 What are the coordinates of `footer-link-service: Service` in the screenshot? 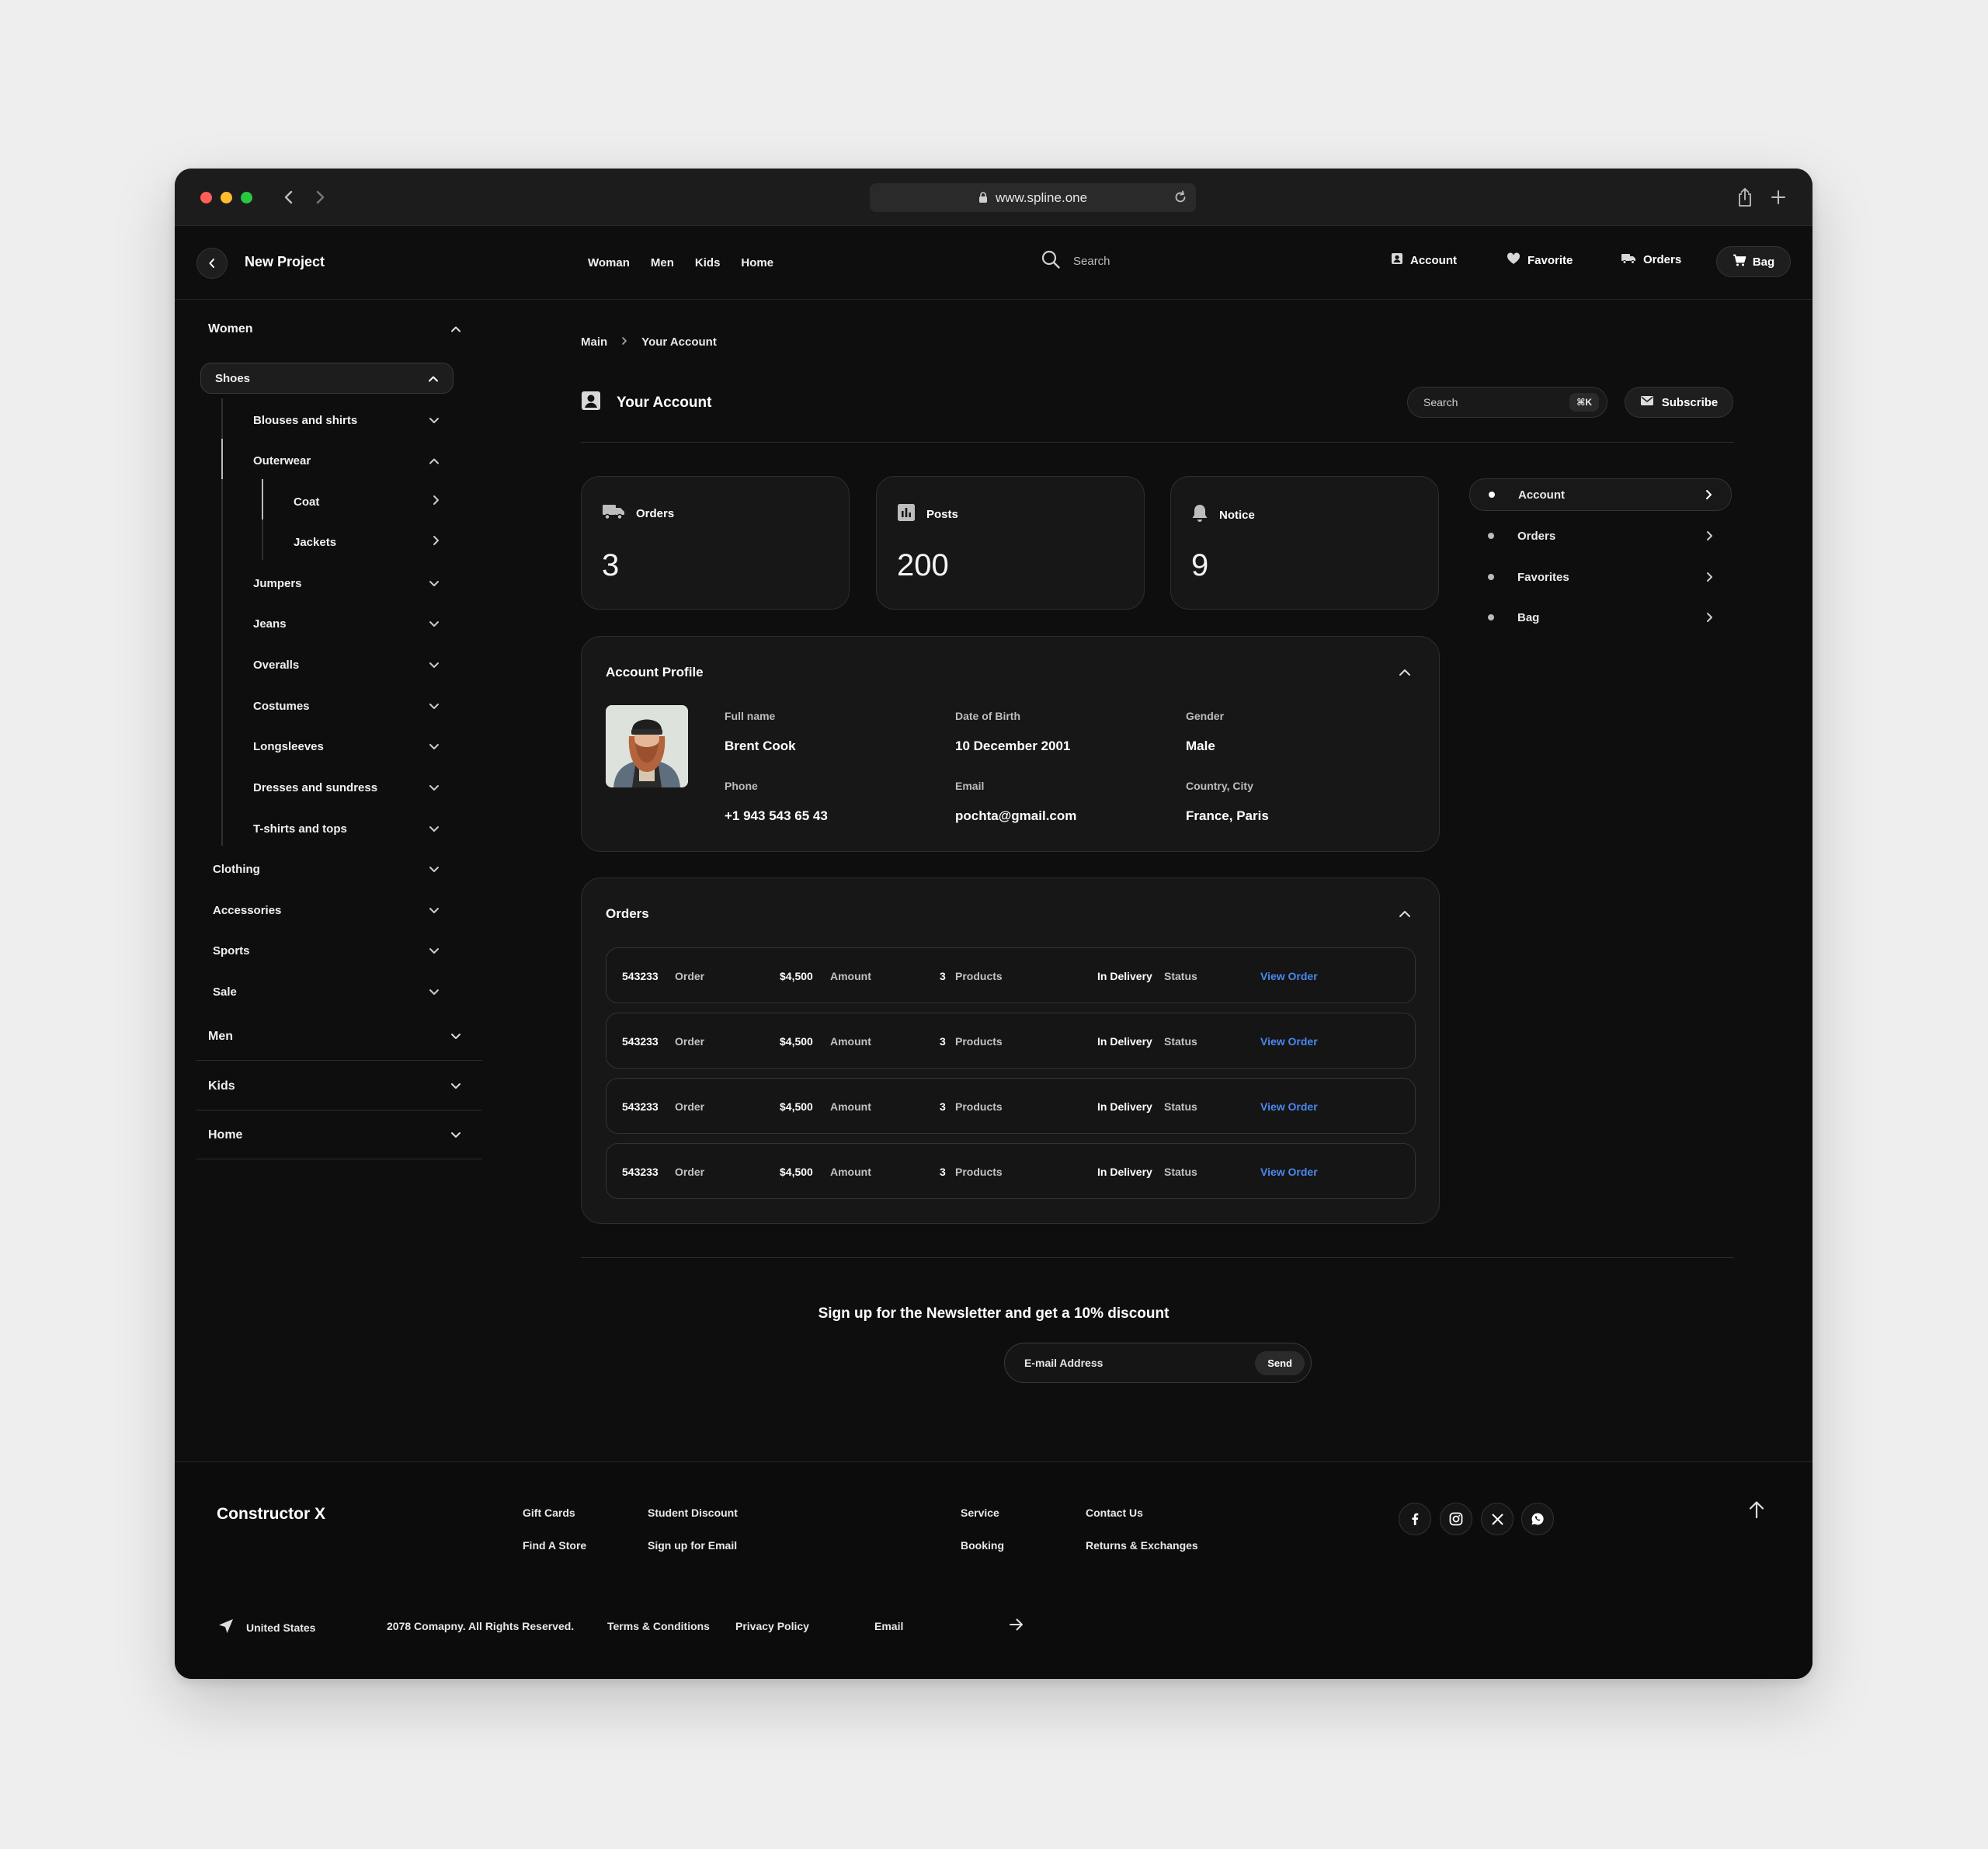 It's located at (980, 1513).